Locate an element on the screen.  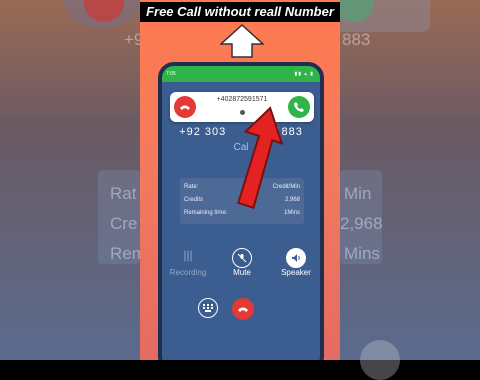
up-arrow-icon is located at coordinates (242, 41).